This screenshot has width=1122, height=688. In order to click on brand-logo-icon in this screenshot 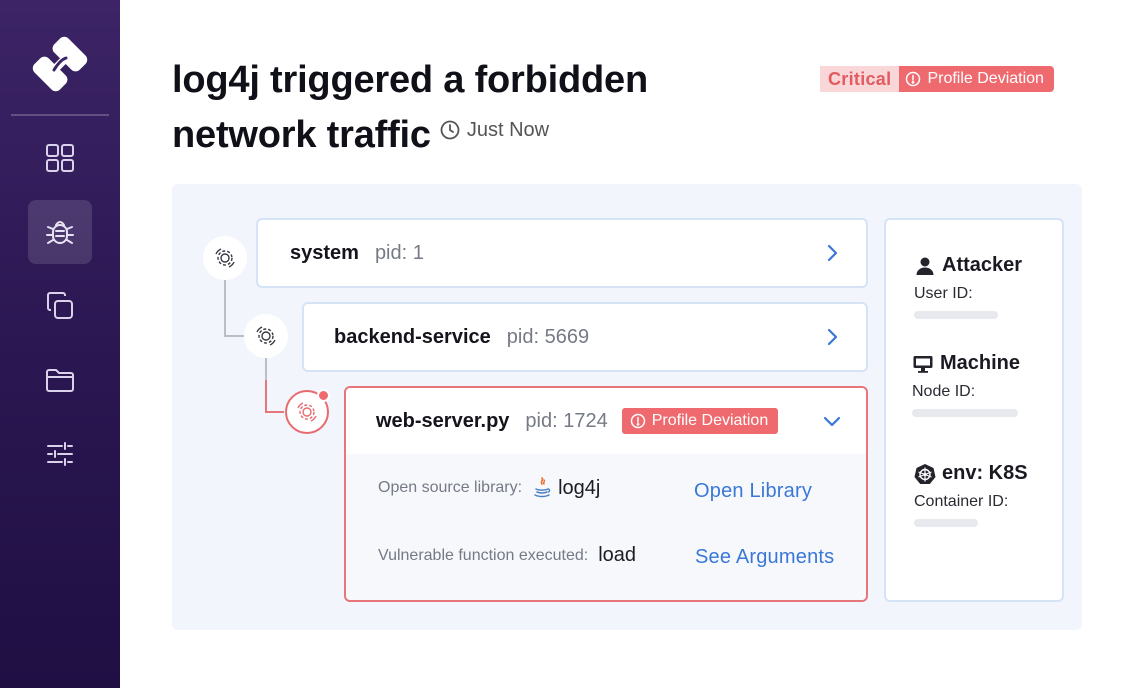, I will do `click(60, 64)`.